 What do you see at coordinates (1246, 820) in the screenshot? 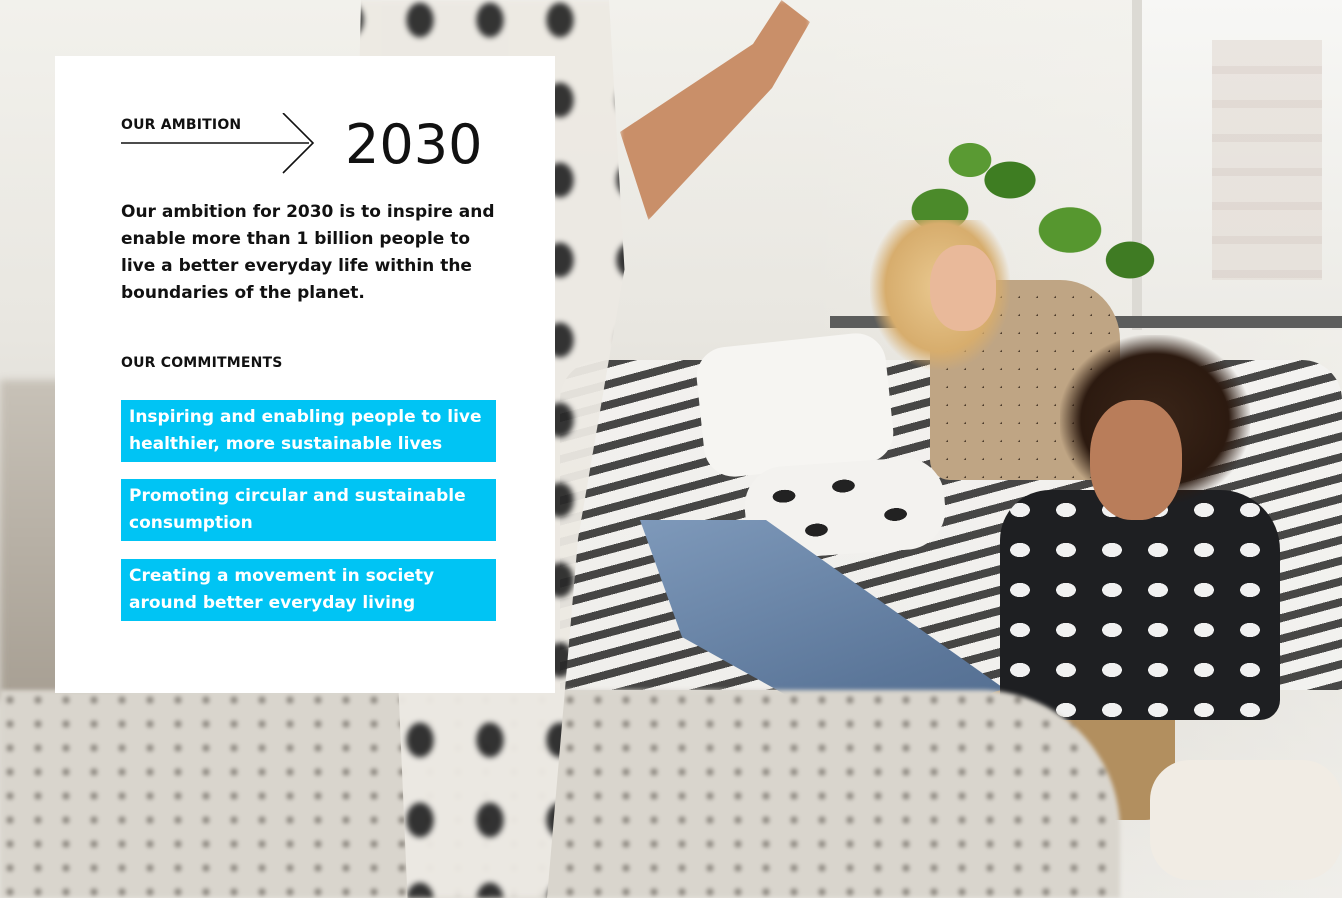
I see `sheepskin-rug` at bounding box center [1246, 820].